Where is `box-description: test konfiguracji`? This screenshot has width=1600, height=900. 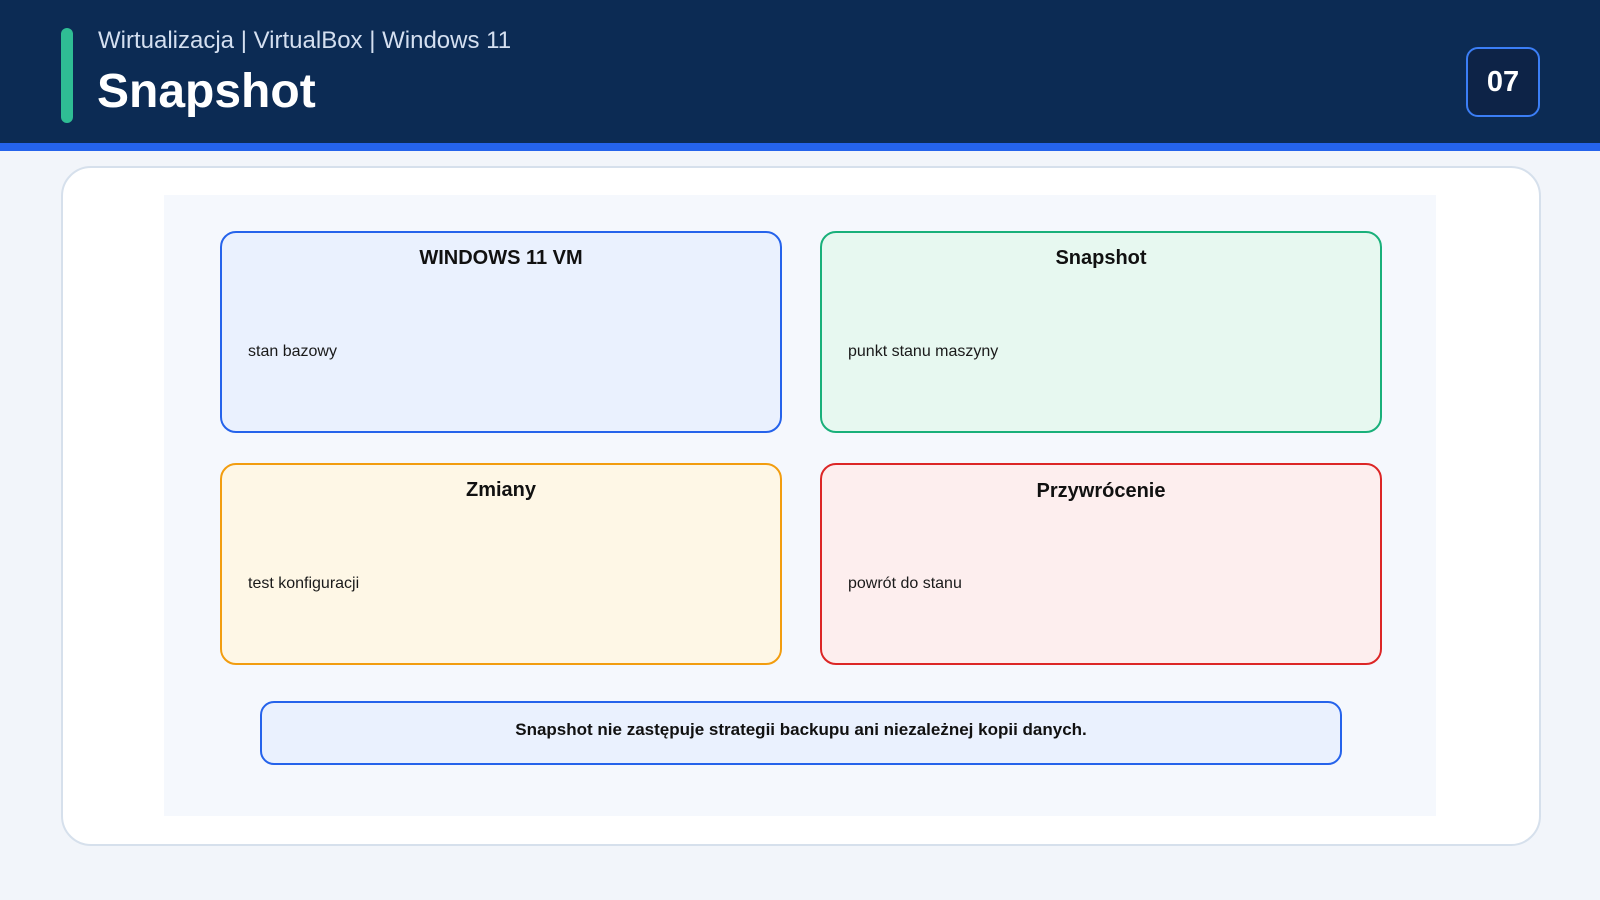 box-description: test konfiguracji is located at coordinates (304, 583).